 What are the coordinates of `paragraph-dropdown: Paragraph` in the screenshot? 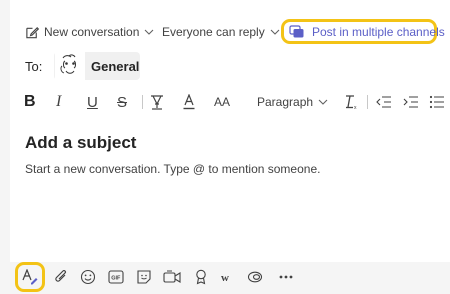 It's located at (292, 102).